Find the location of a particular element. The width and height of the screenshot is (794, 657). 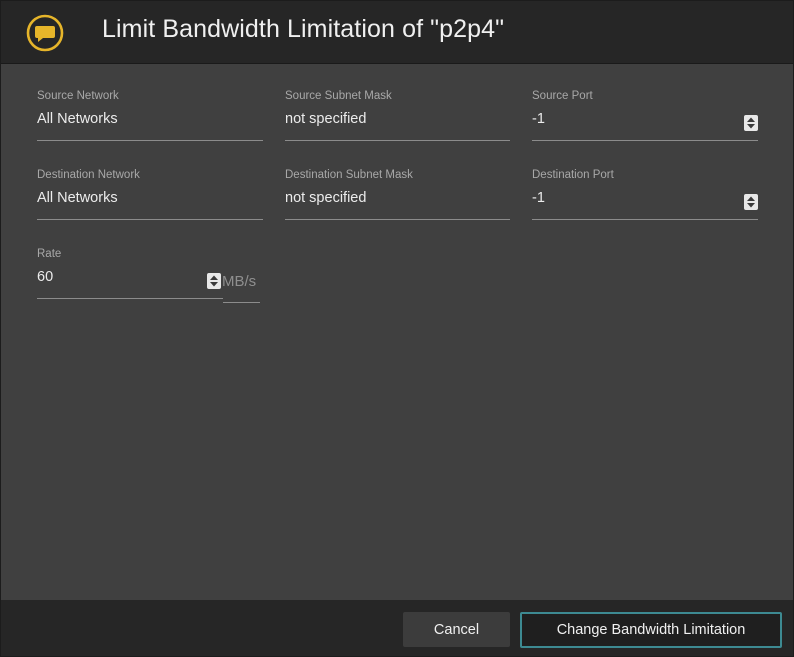

destination-port-underline is located at coordinates (645, 219).